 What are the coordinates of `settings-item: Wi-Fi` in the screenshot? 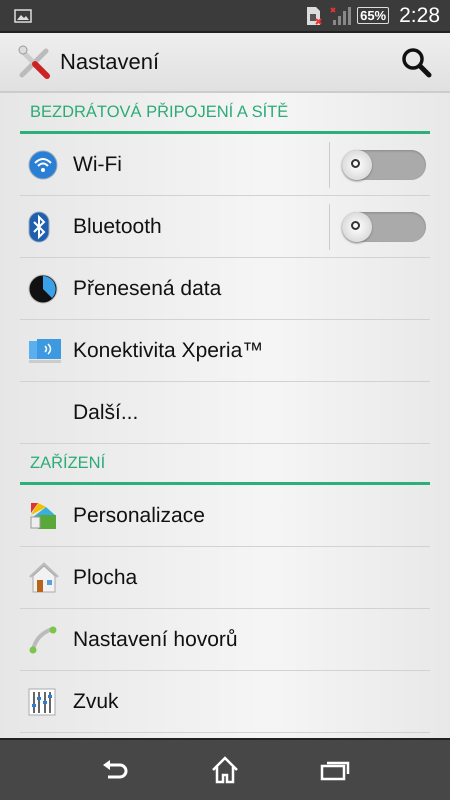 It's located at (225, 165).